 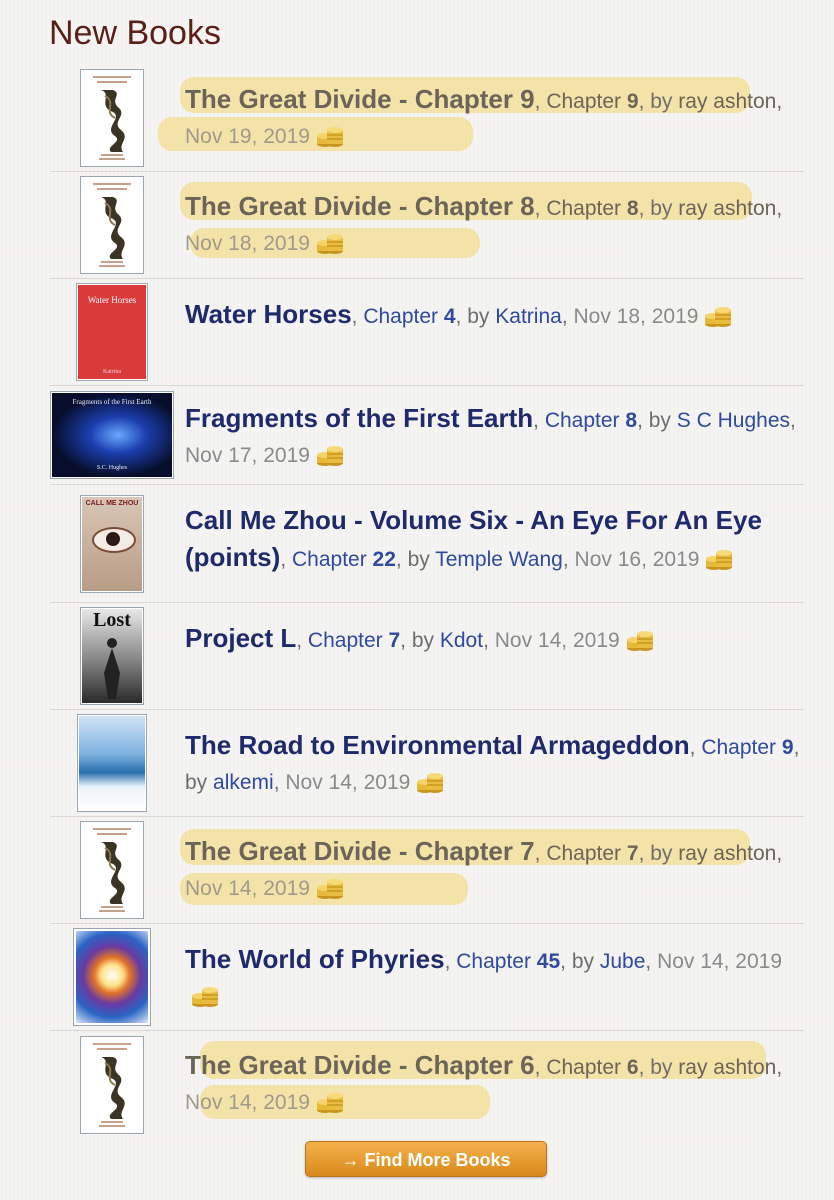 What do you see at coordinates (360, 1065) in the screenshot?
I see `book-title-link: The Great Divide - Chapter 6` at bounding box center [360, 1065].